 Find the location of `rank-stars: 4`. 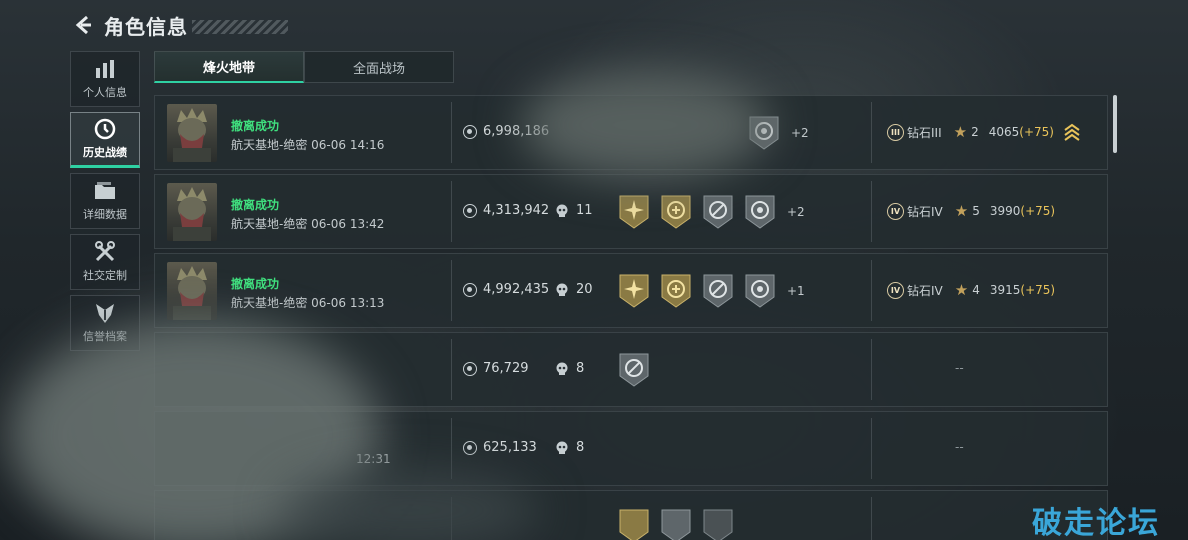

rank-stars: 4 is located at coordinates (976, 290).